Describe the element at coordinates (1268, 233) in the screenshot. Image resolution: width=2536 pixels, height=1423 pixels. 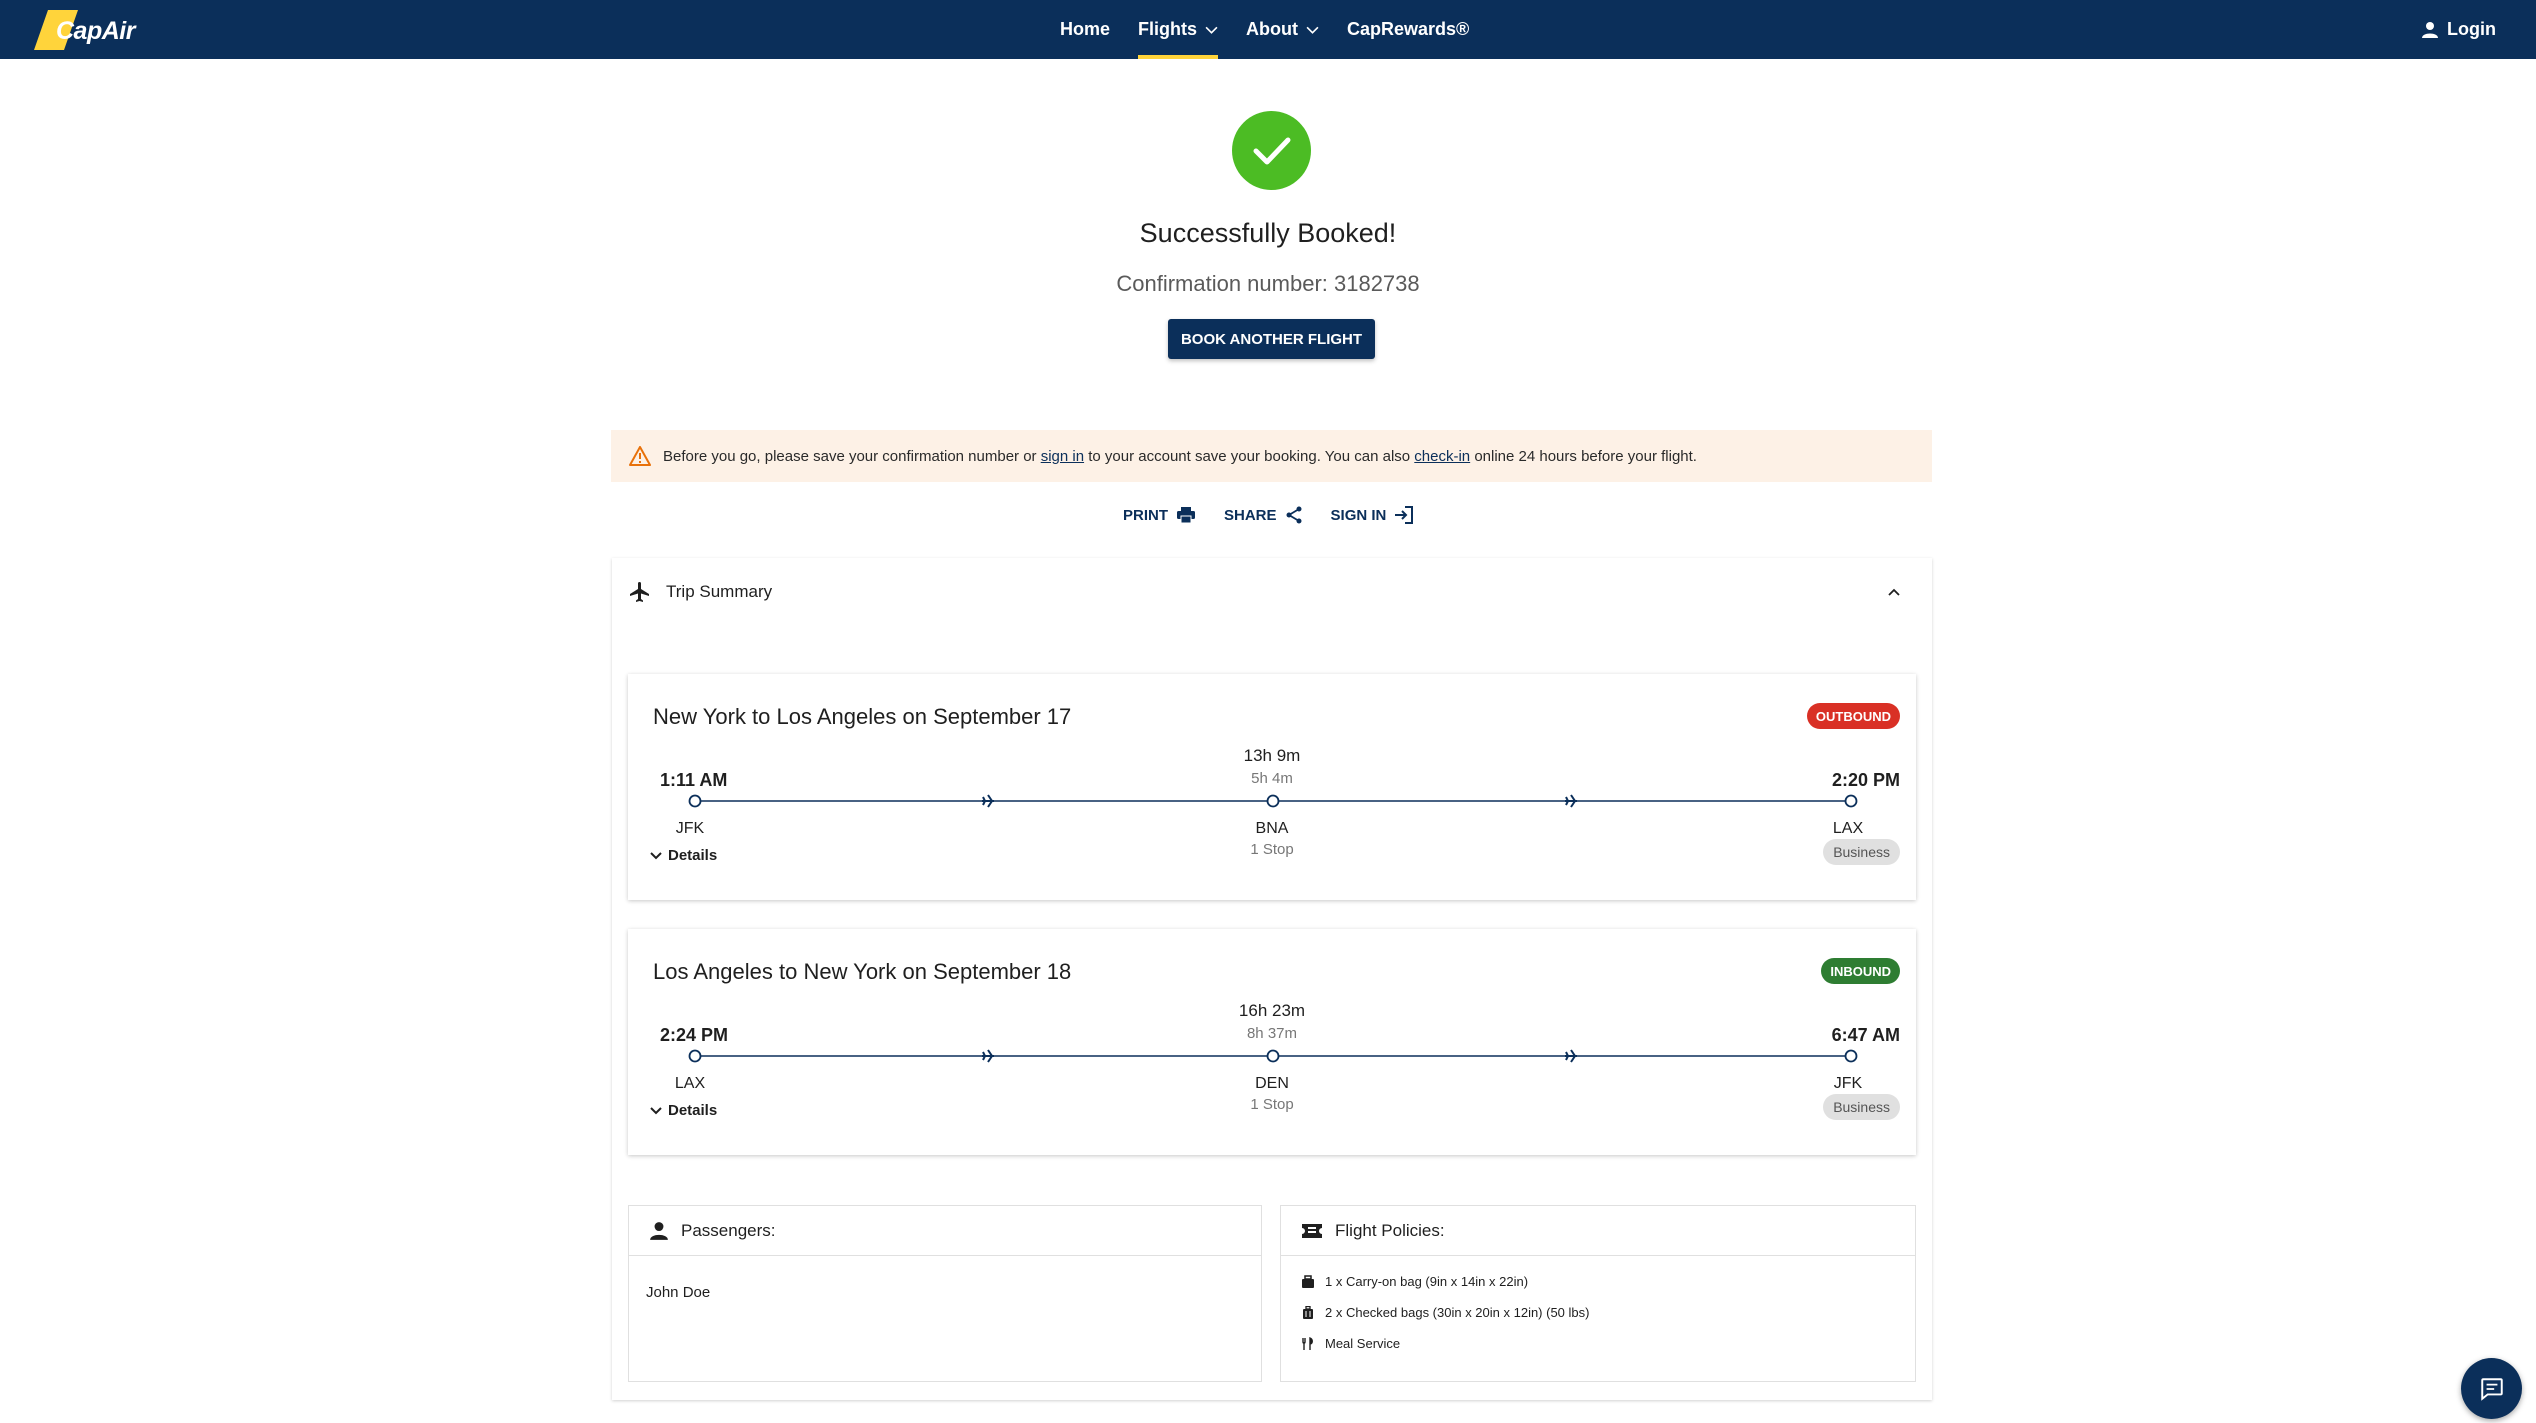
I see `success-title: Successfully Booked!` at that location.